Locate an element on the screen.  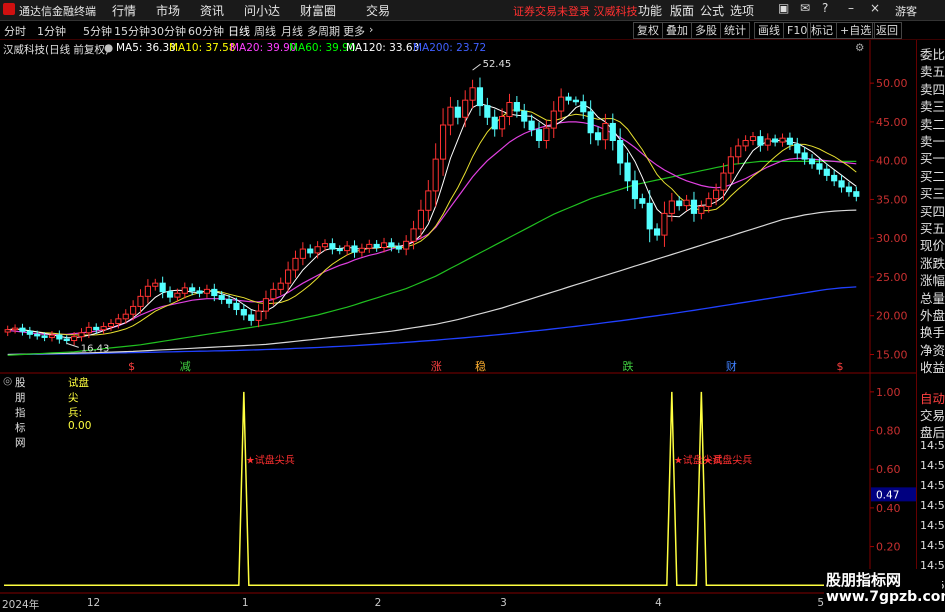
stock-title: 汉威科技(日线 前复权) is located at coordinates (56, 49).